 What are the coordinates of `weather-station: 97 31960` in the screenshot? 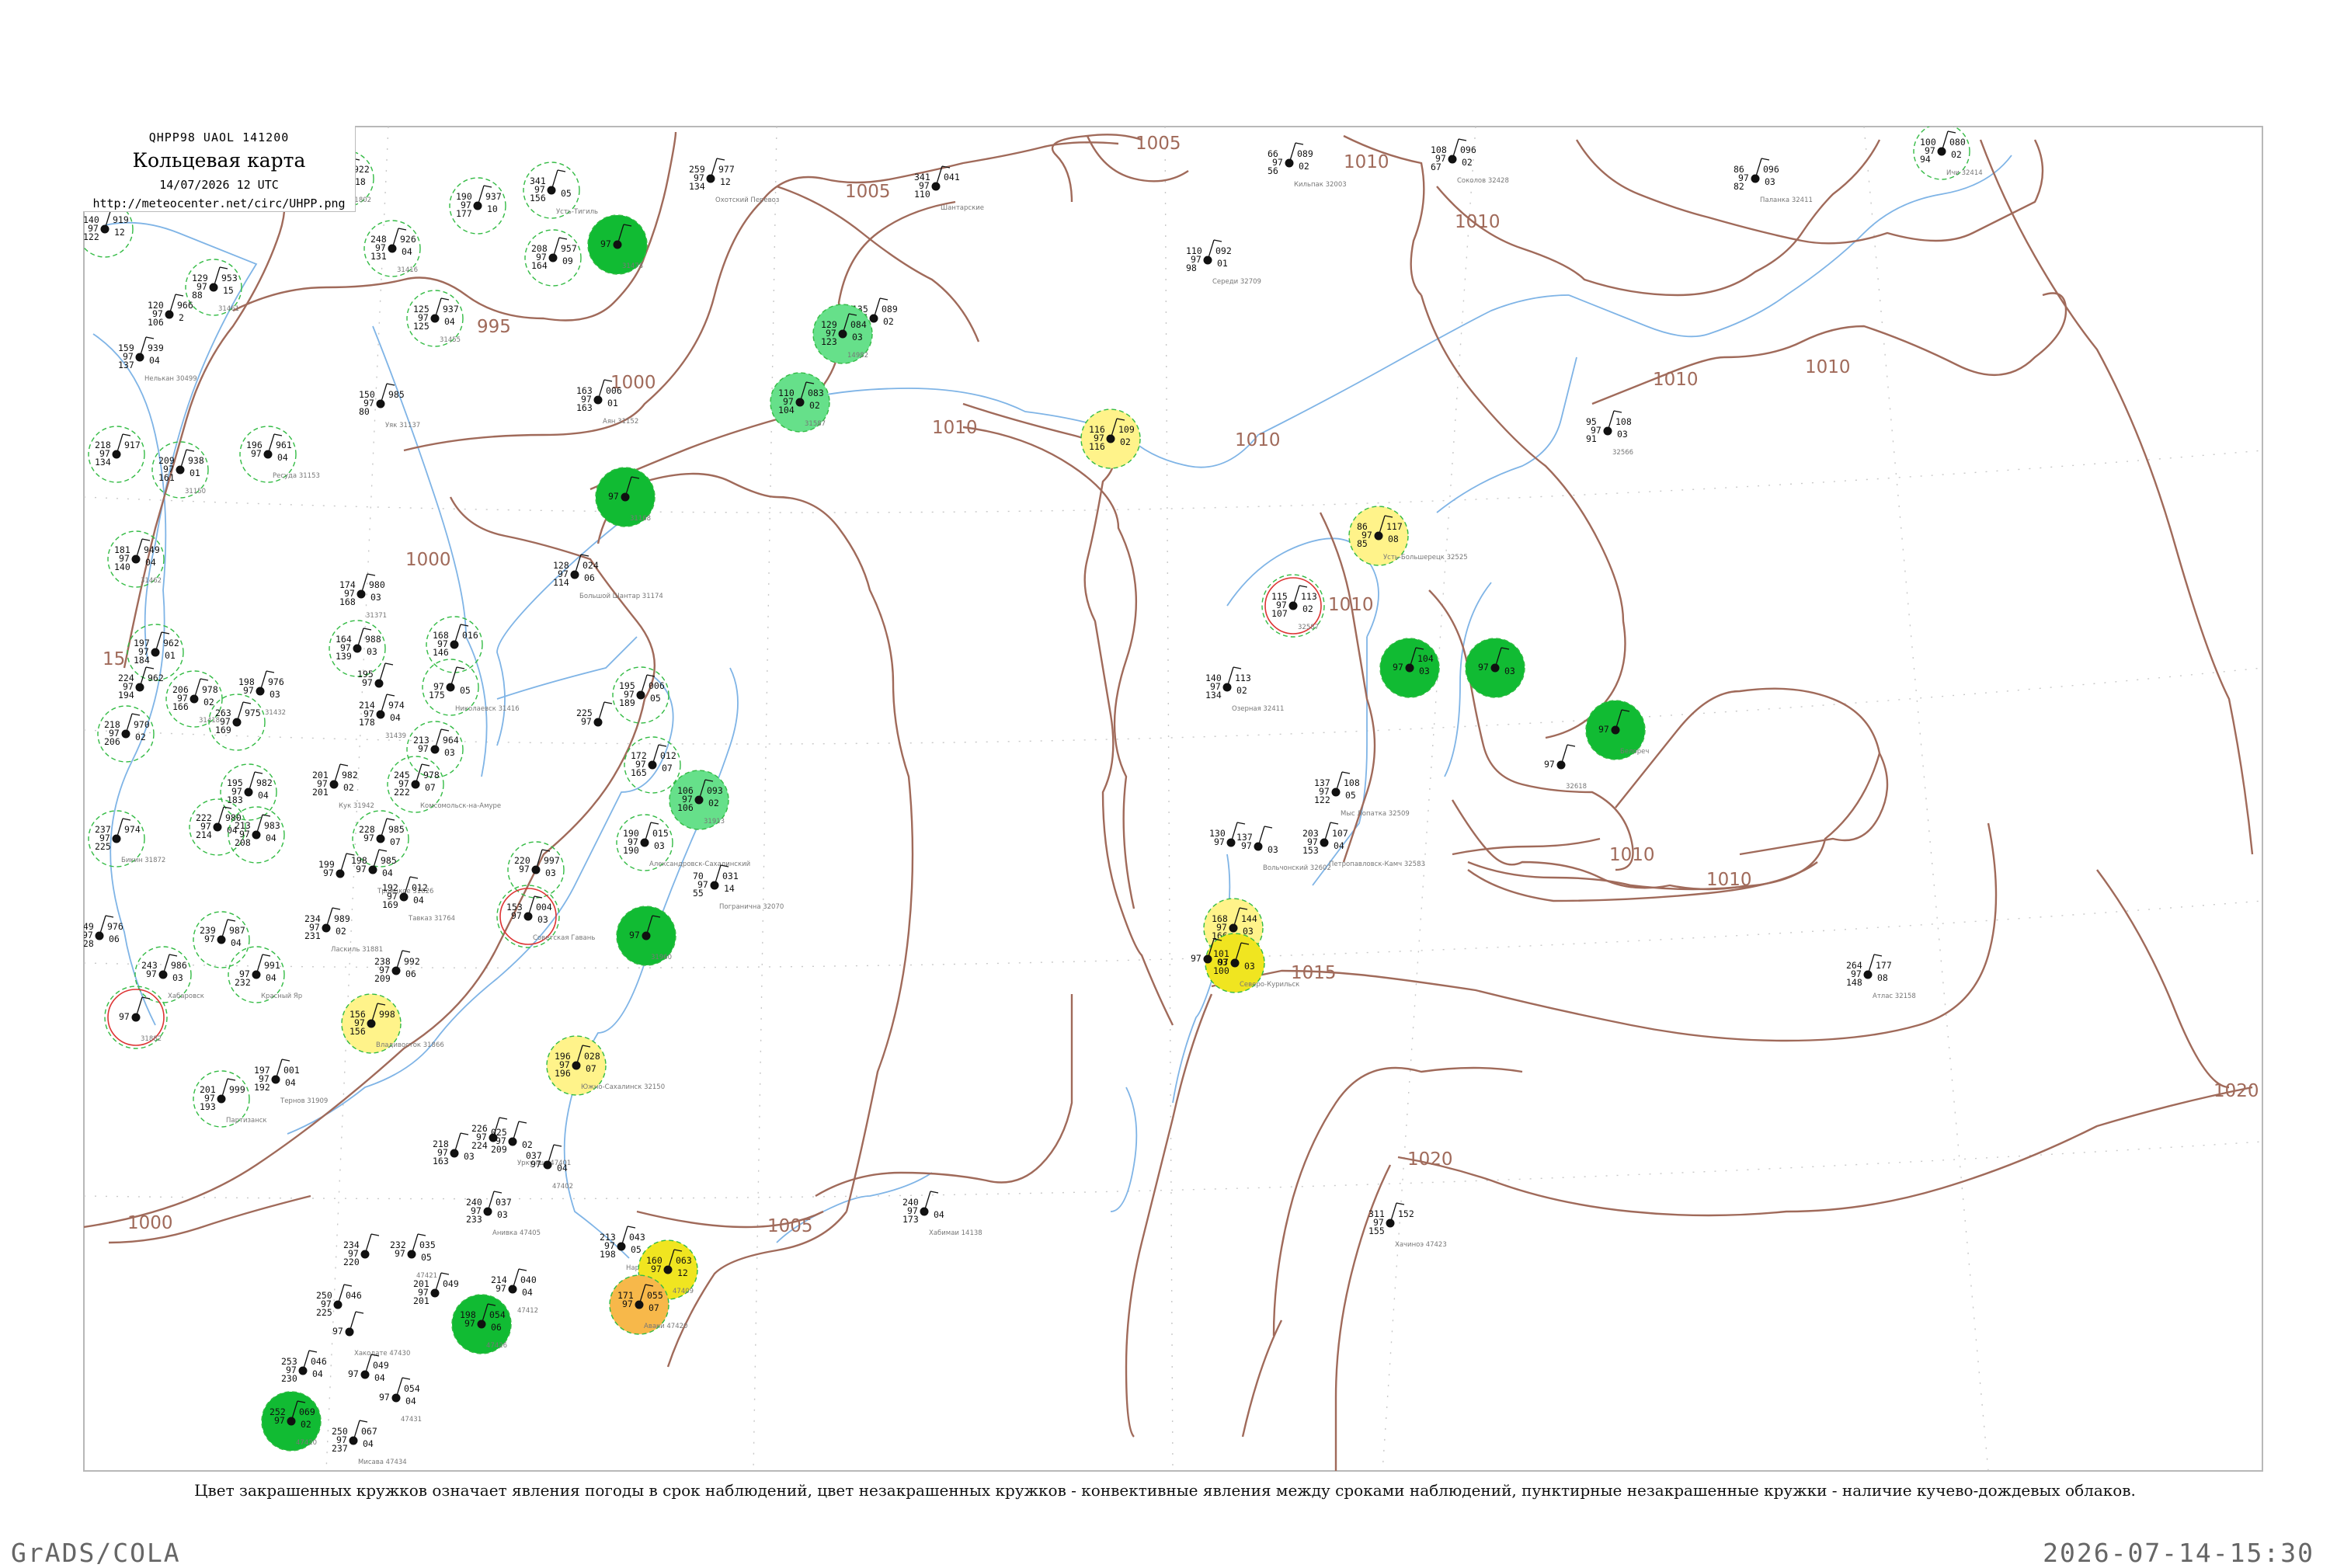 It's located at (646, 936).